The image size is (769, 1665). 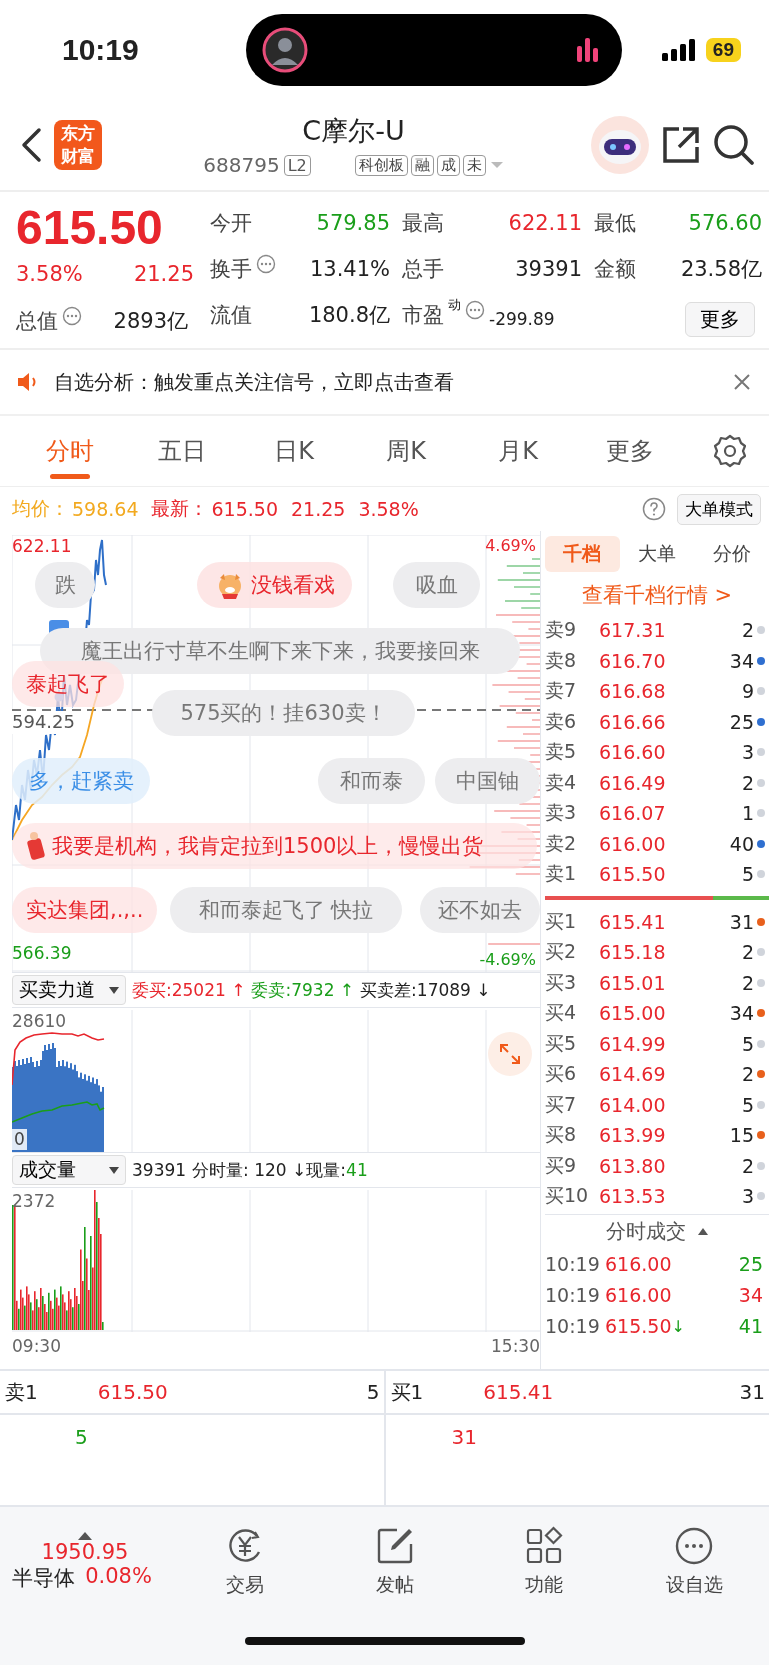 I want to click on bid-price: 613.99, so click(x=633, y=1135).